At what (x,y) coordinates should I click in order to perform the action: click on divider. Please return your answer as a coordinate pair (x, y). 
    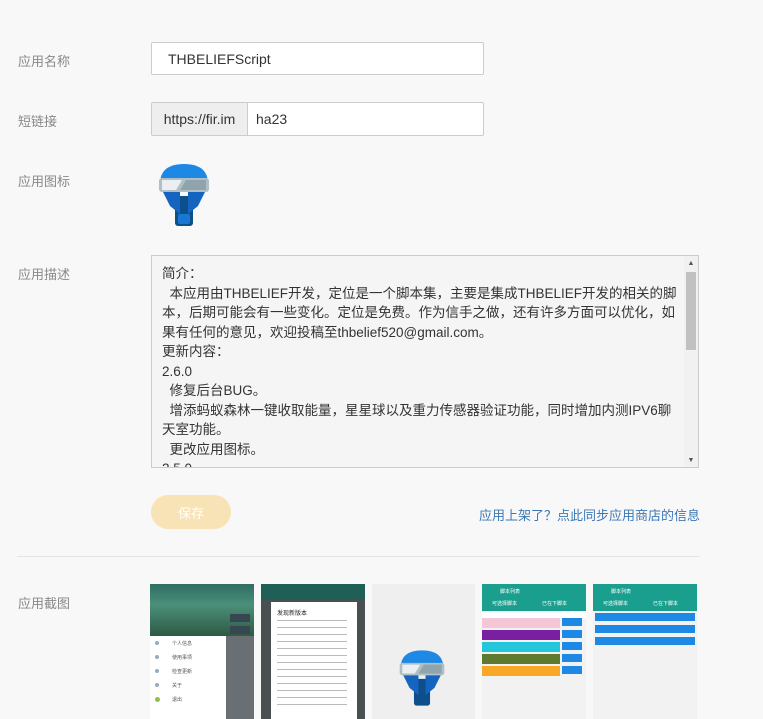
    Looking at the image, I should click on (358, 556).